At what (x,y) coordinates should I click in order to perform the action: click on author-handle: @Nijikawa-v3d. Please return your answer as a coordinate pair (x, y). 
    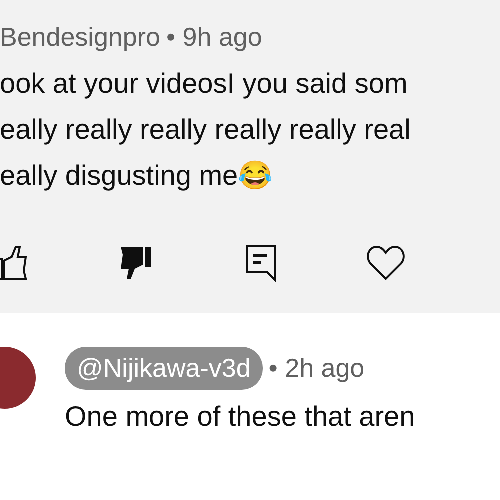
    Looking at the image, I should click on (164, 368).